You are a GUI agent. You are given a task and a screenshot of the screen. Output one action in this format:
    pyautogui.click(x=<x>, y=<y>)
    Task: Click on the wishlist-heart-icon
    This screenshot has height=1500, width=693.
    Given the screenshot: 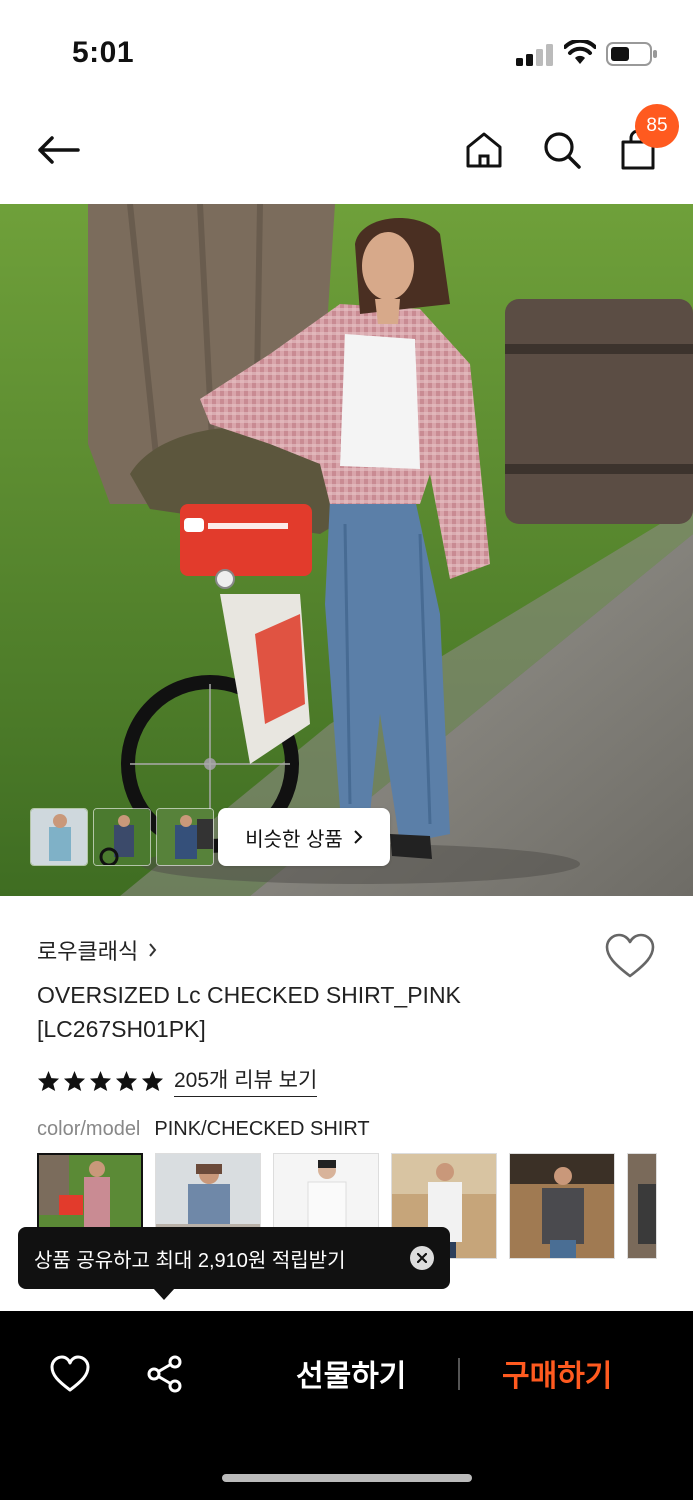 What is the action you would take?
    pyautogui.click(x=630, y=956)
    